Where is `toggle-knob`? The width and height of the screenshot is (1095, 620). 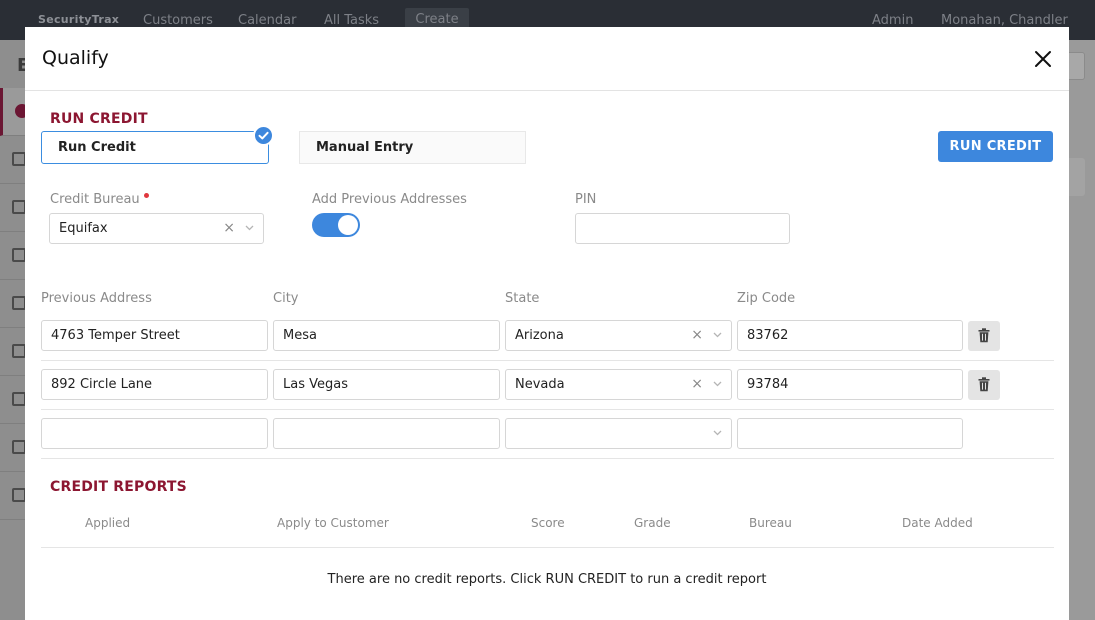
toggle-knob is located at coordinates (348, 225).